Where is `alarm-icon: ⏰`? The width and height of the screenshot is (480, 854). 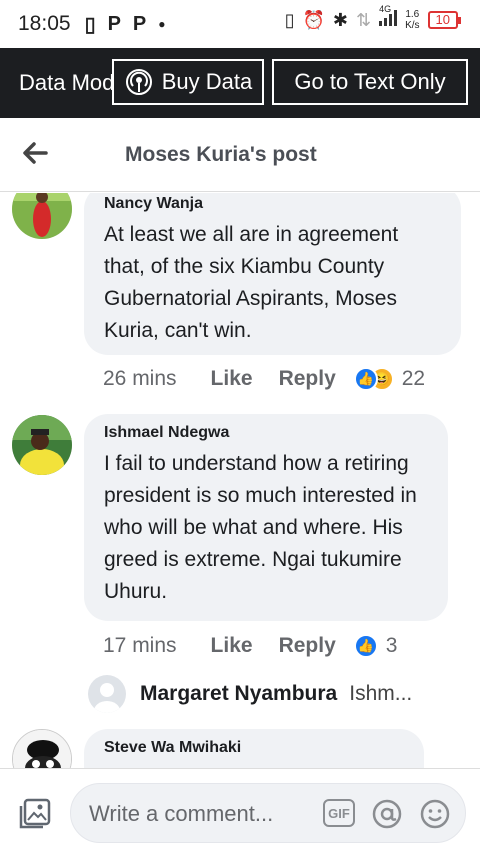
alarm-icon: ⏰ is located at coordinates (313, 19).